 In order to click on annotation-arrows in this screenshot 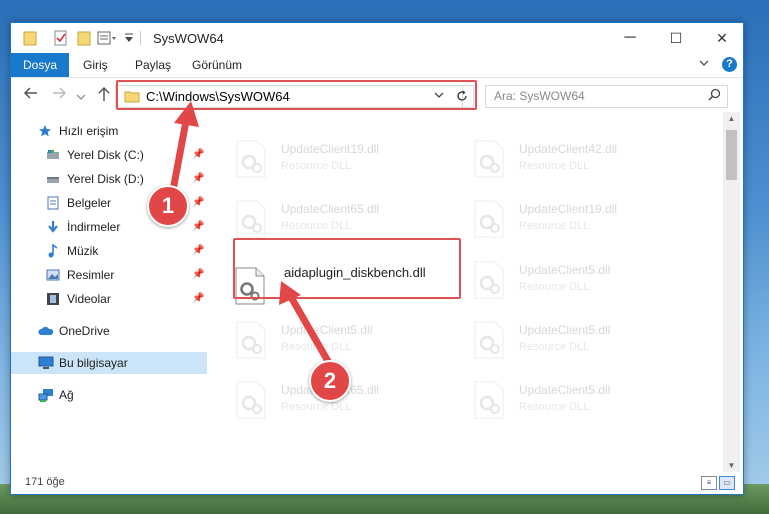, I will do `click(250, 234)`.